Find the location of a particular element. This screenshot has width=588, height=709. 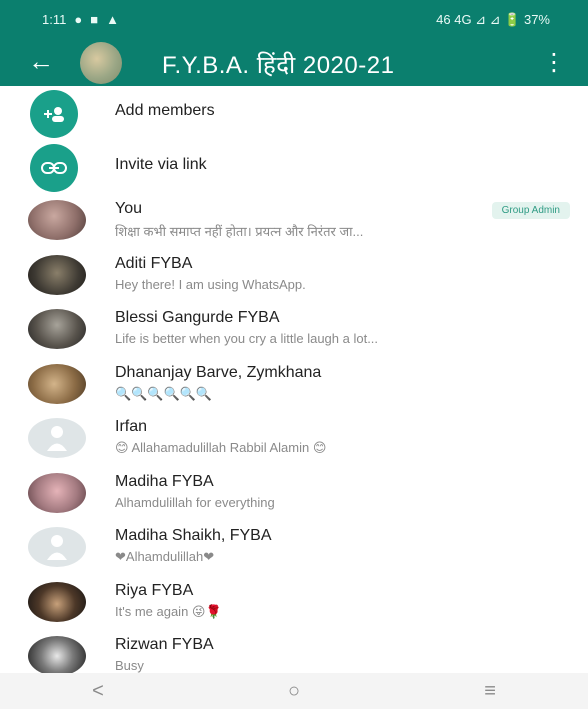

member-name: Dhananjay Barve, Zymkhana is located at coordinates (218, 372).